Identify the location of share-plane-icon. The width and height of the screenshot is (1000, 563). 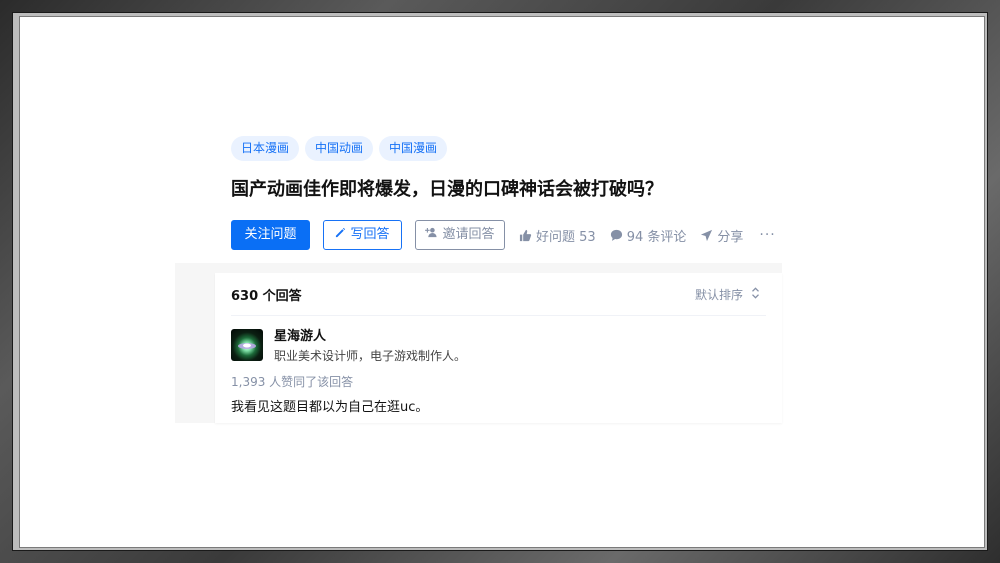
(706, 235).